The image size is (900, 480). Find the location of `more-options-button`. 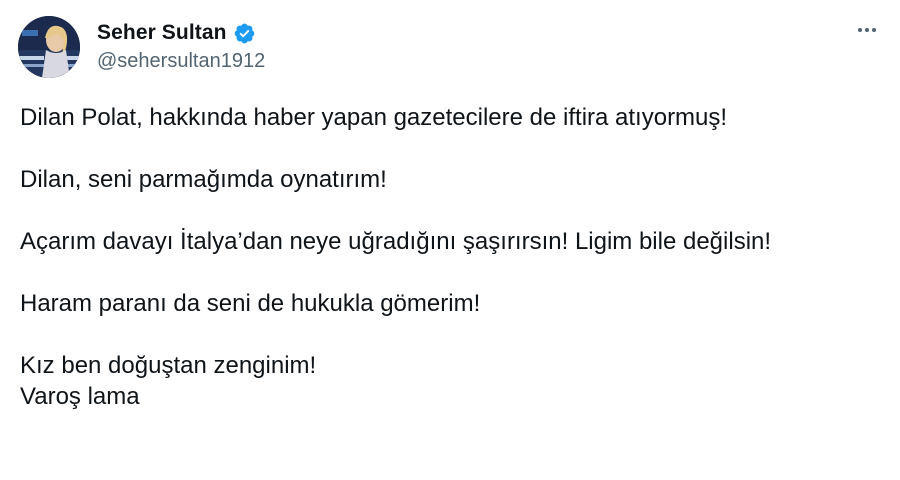

more-options-button is located at coordinates (867, 30).